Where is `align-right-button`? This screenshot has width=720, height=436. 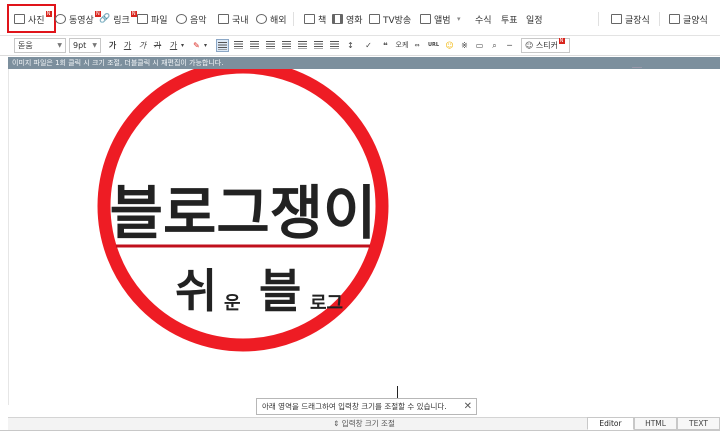 align-right-button is located at coordinates (254, 45).